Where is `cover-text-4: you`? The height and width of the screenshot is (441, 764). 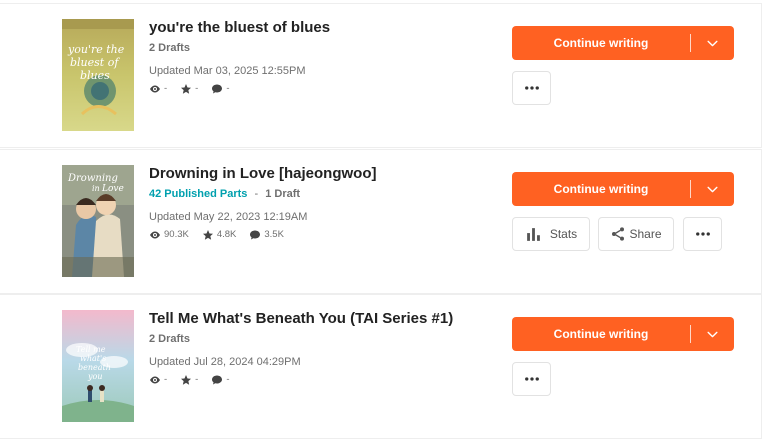 cover-text-4: you is located at coordinates (95, 376).